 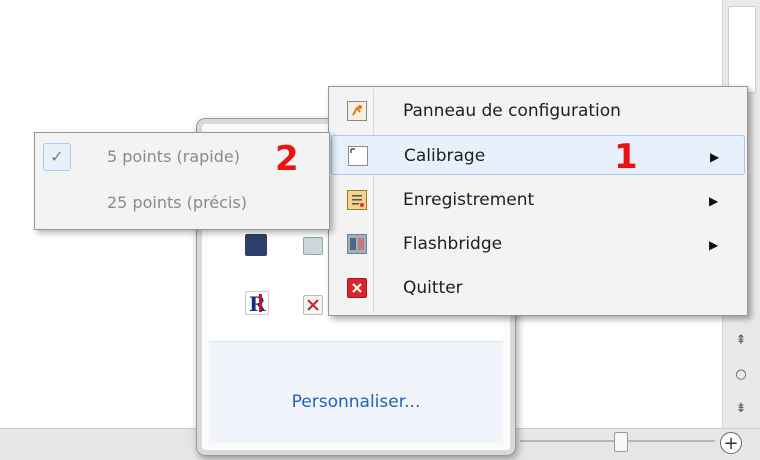 I want to click on submenu-item-label: 5 points (rapide), so click(x=173, y=156).